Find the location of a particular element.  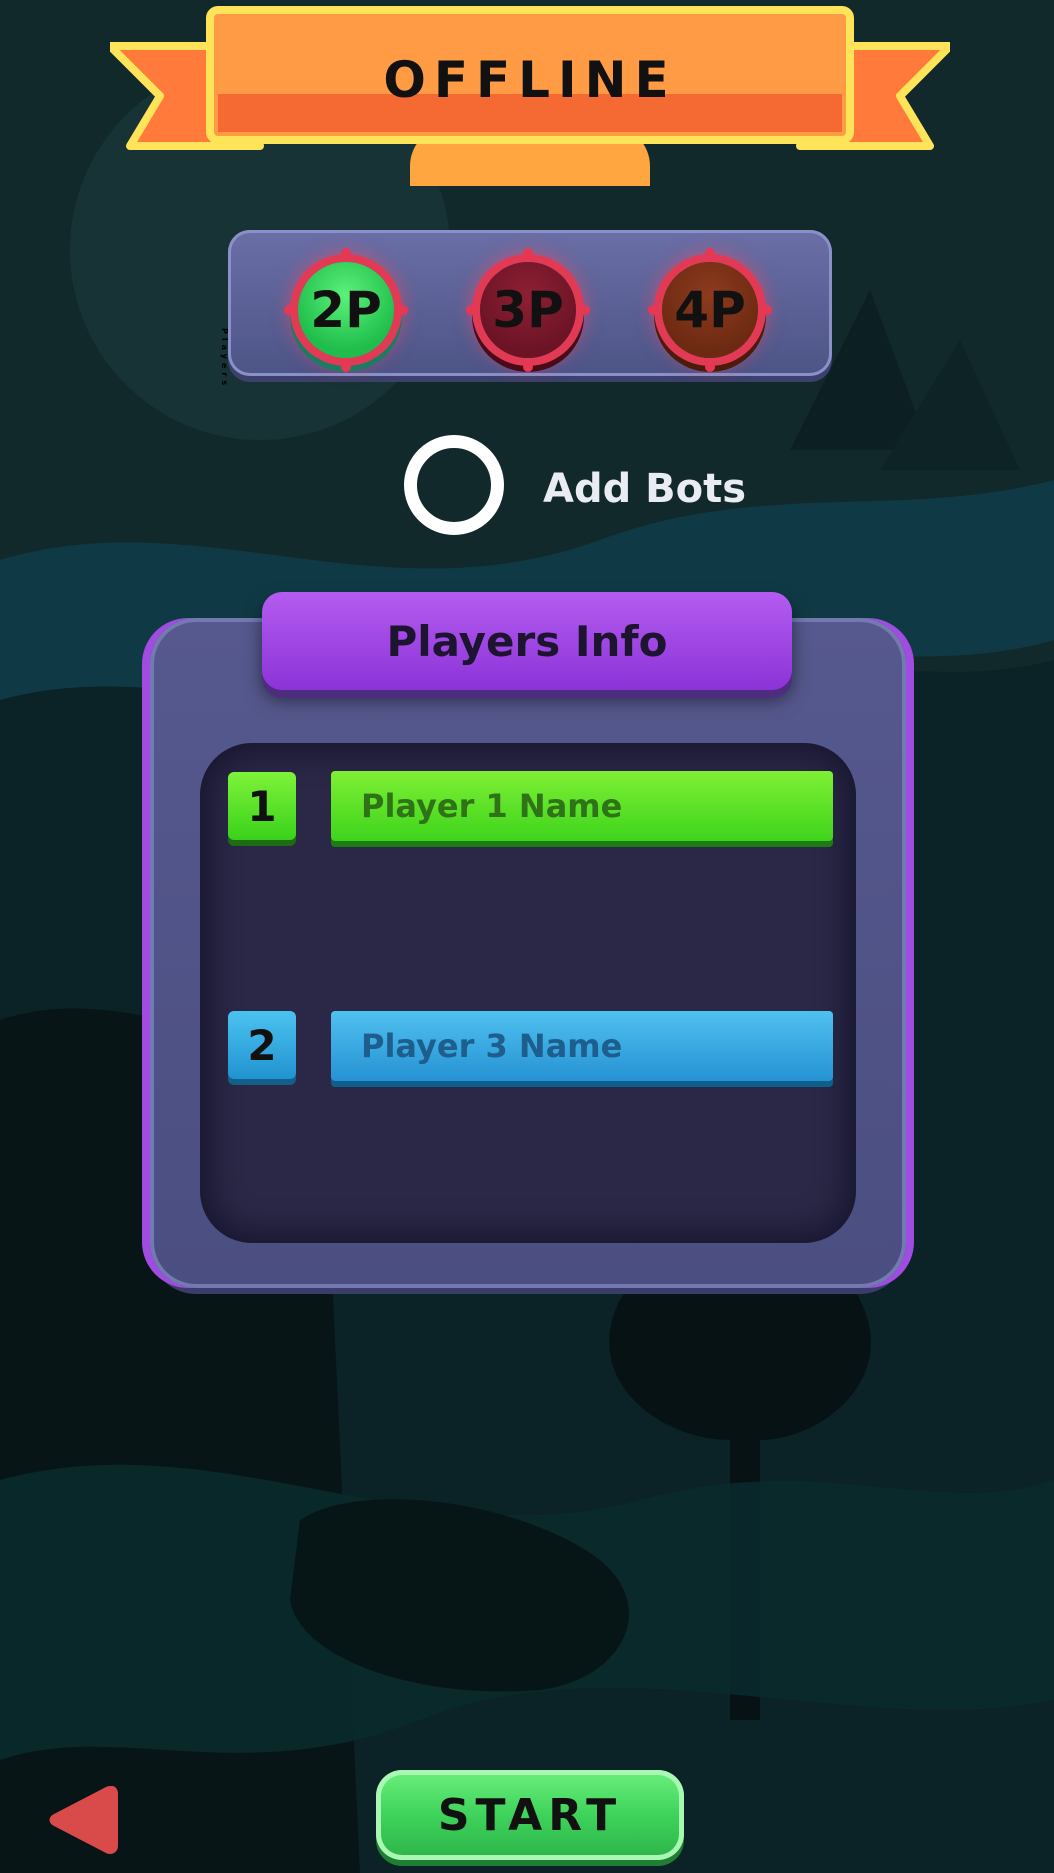

player-1-name-input is located at coordinates (582, 806).